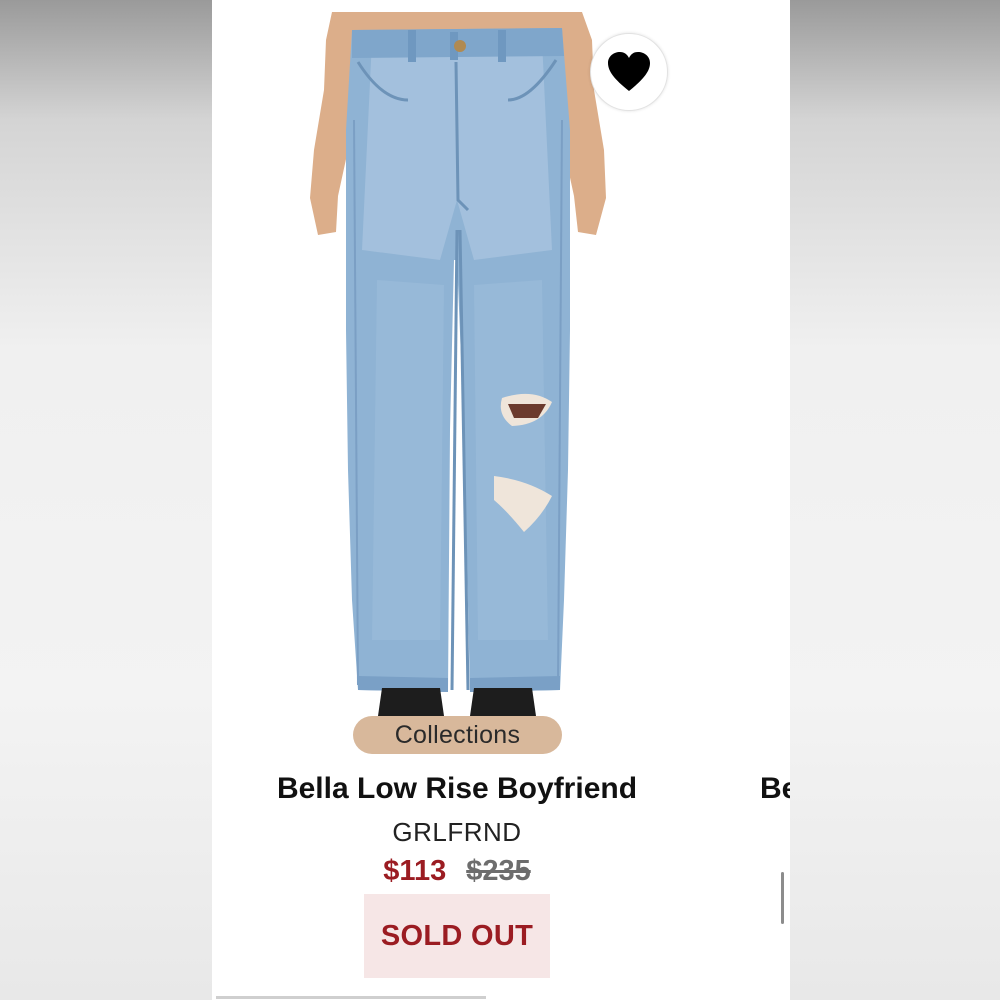 The image size is (1000, 1000). I want to click on favorite-button, so click(629, 72).